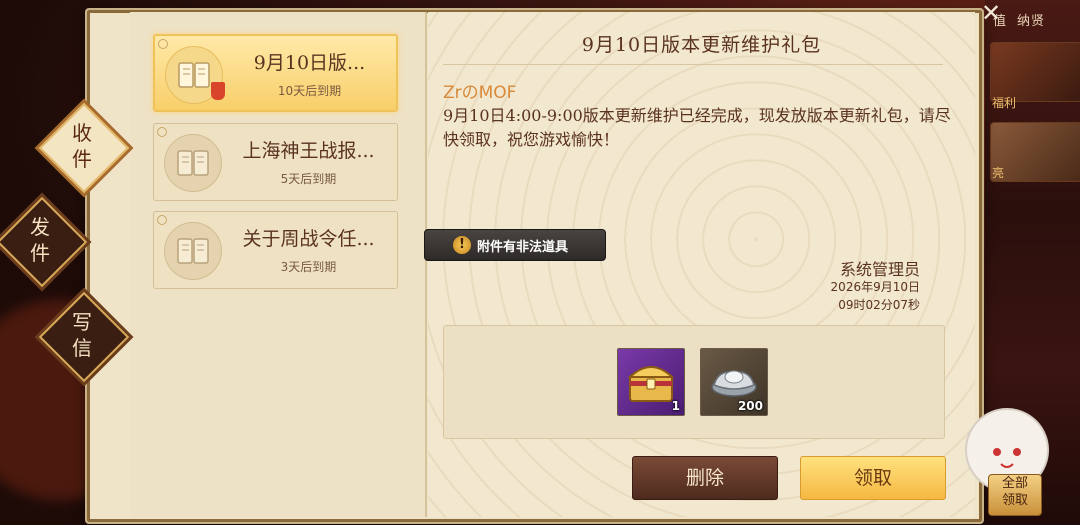  What do you see at coordinates (1031, 21) in the screenshot?
I see `hud-label-recruit: 纳贤` at bounding box center [1031, 21].